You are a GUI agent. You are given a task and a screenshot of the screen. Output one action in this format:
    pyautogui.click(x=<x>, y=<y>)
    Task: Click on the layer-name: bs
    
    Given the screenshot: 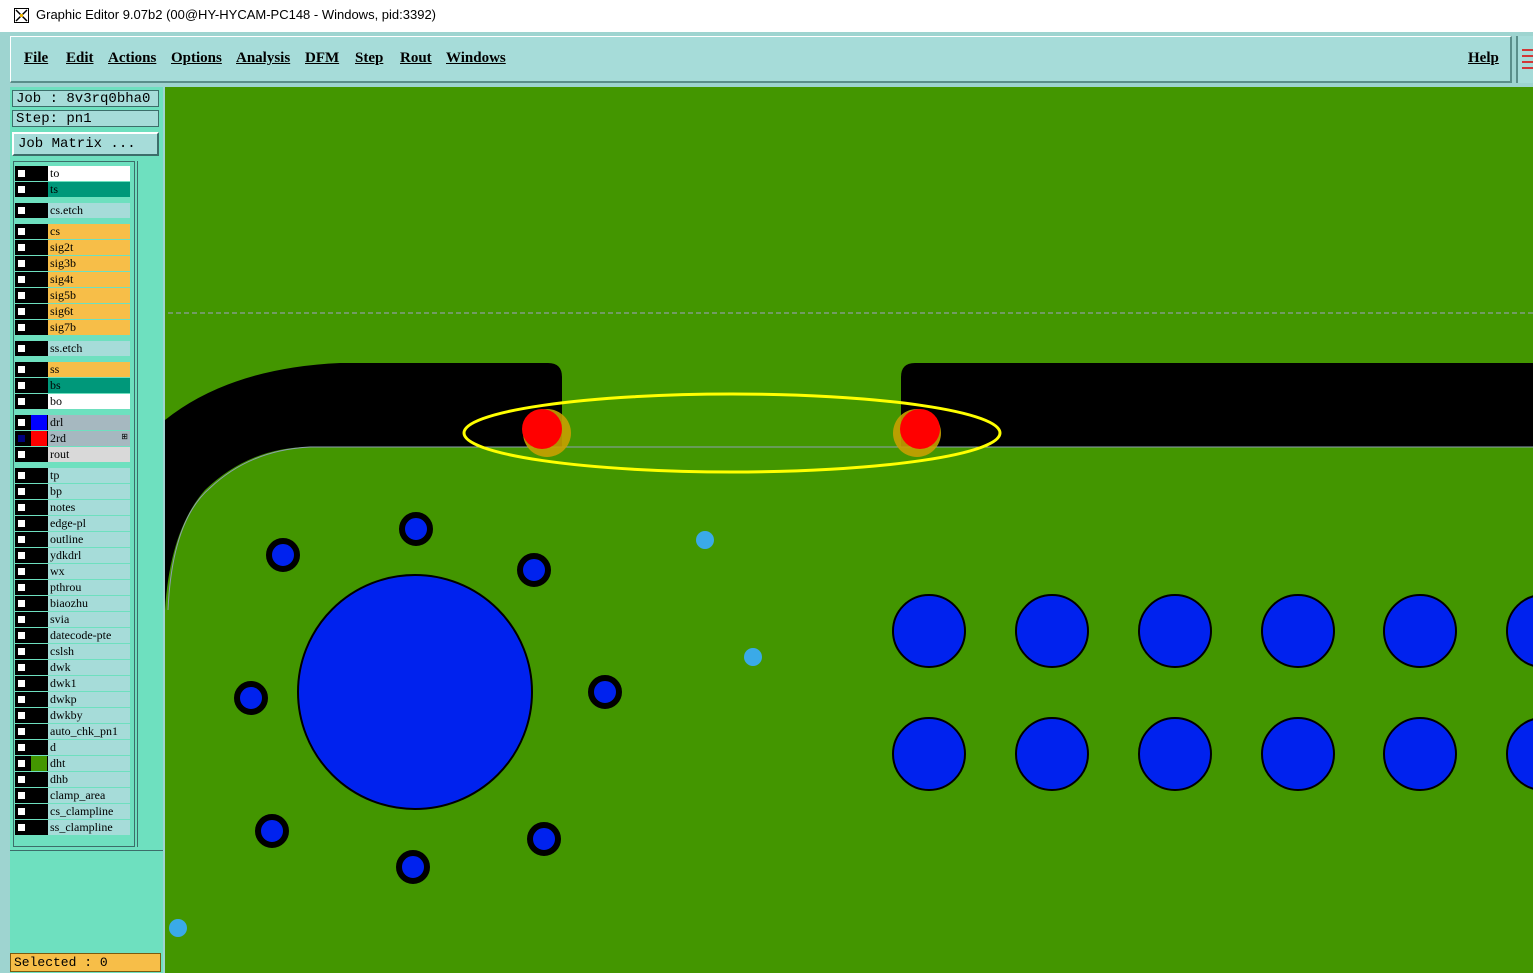 What is the action you would take?
    pyautogui.click(x=89, y=385)
    